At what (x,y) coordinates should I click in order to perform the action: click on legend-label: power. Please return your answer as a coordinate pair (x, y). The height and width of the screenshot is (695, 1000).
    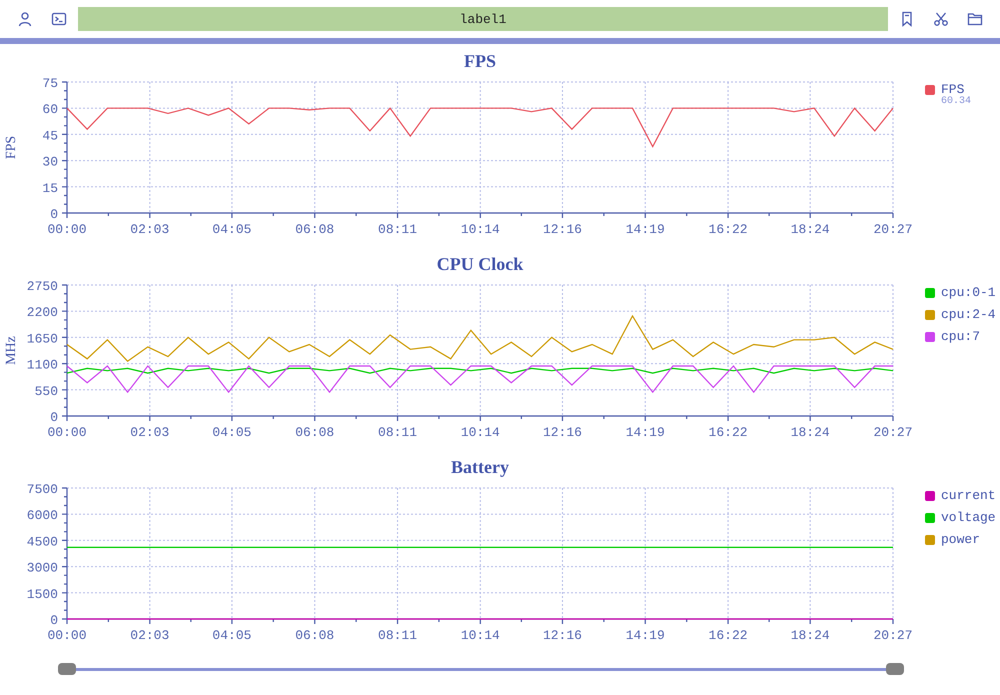
    Looking at the image, I should click on (960, 539).